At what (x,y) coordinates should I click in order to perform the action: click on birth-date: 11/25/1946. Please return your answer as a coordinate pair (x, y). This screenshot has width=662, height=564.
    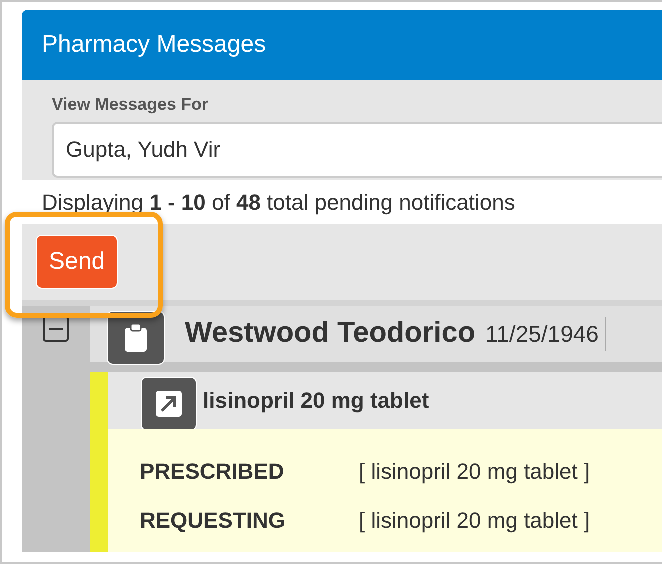
    Looking at the image, I should click on (546, 334).